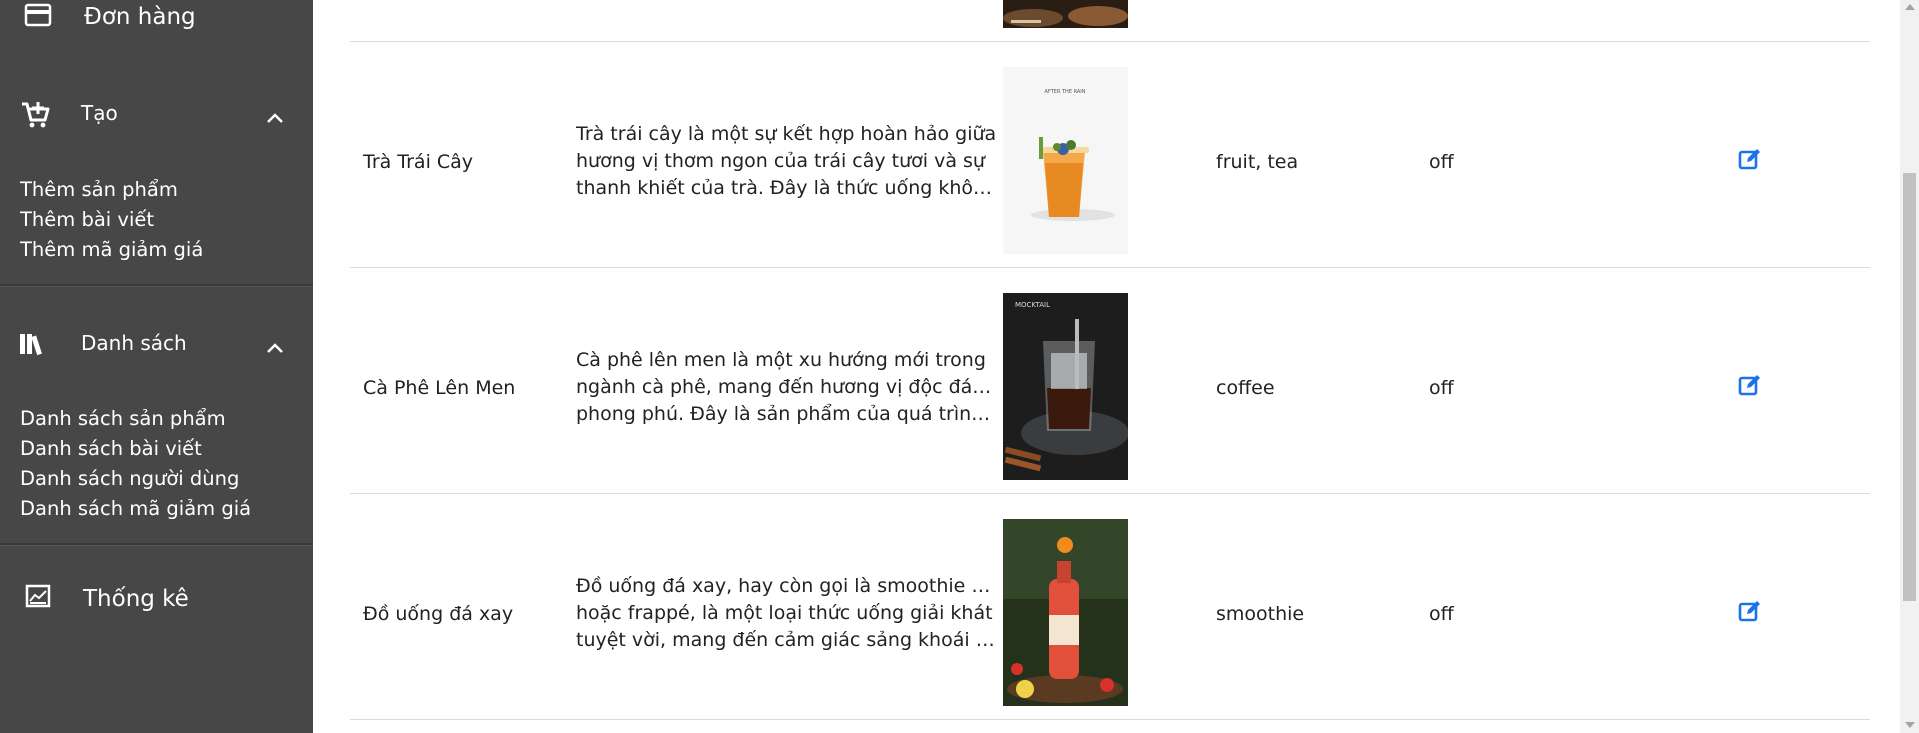 The width and height of the screenshot is (1919, 733). What do you see at coordinates (134, 343) in the screenshot?
I see `sidebar-section-lists-label: Danh sách` at bounding box center [134, 343].